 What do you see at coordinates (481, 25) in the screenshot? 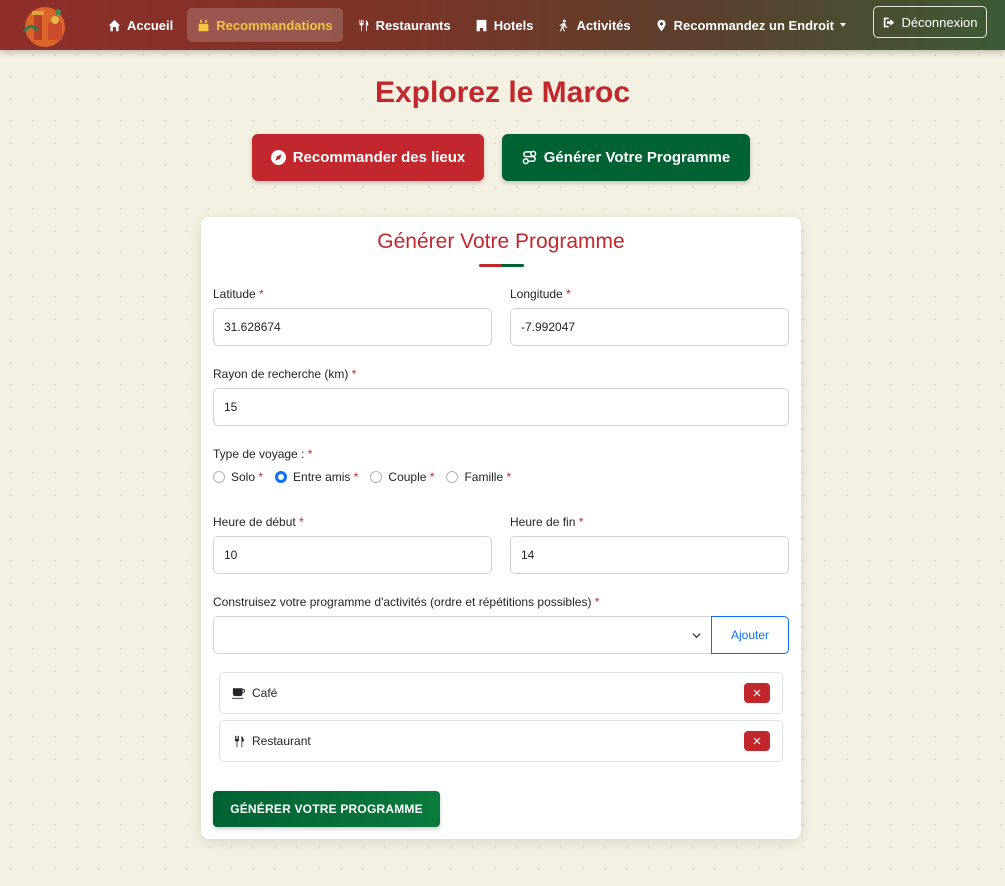
I see `building-icon` at bounding box center [481, 25].